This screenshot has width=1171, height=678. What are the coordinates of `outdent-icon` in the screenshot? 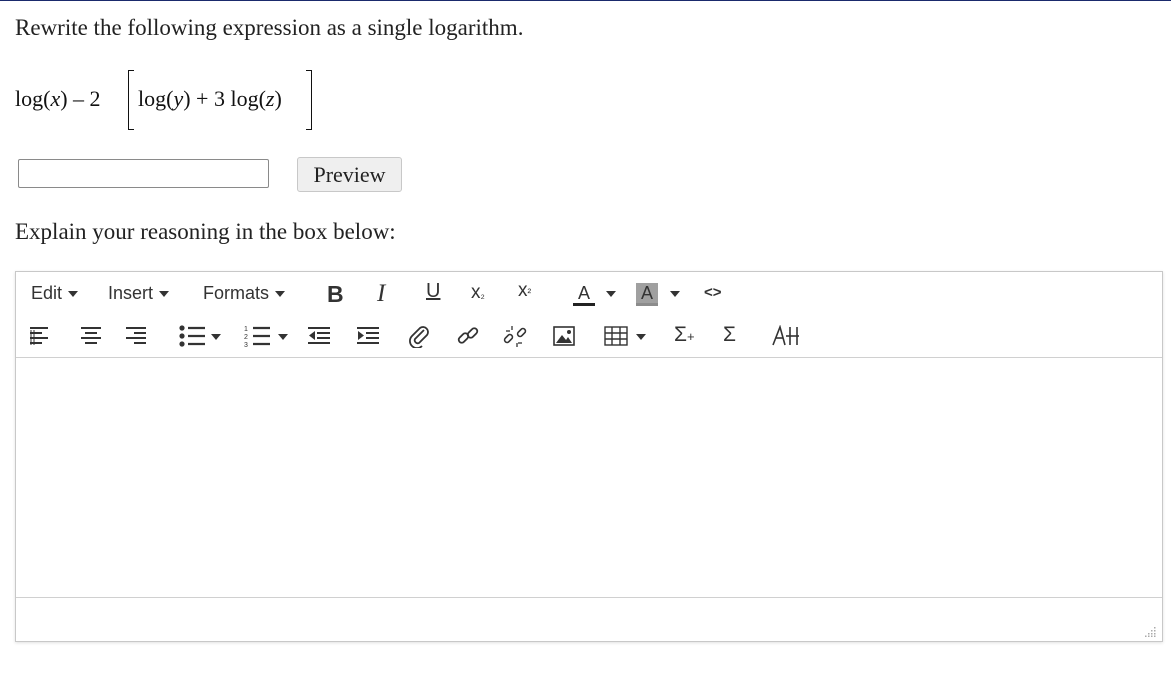 It's located at (319, 336).